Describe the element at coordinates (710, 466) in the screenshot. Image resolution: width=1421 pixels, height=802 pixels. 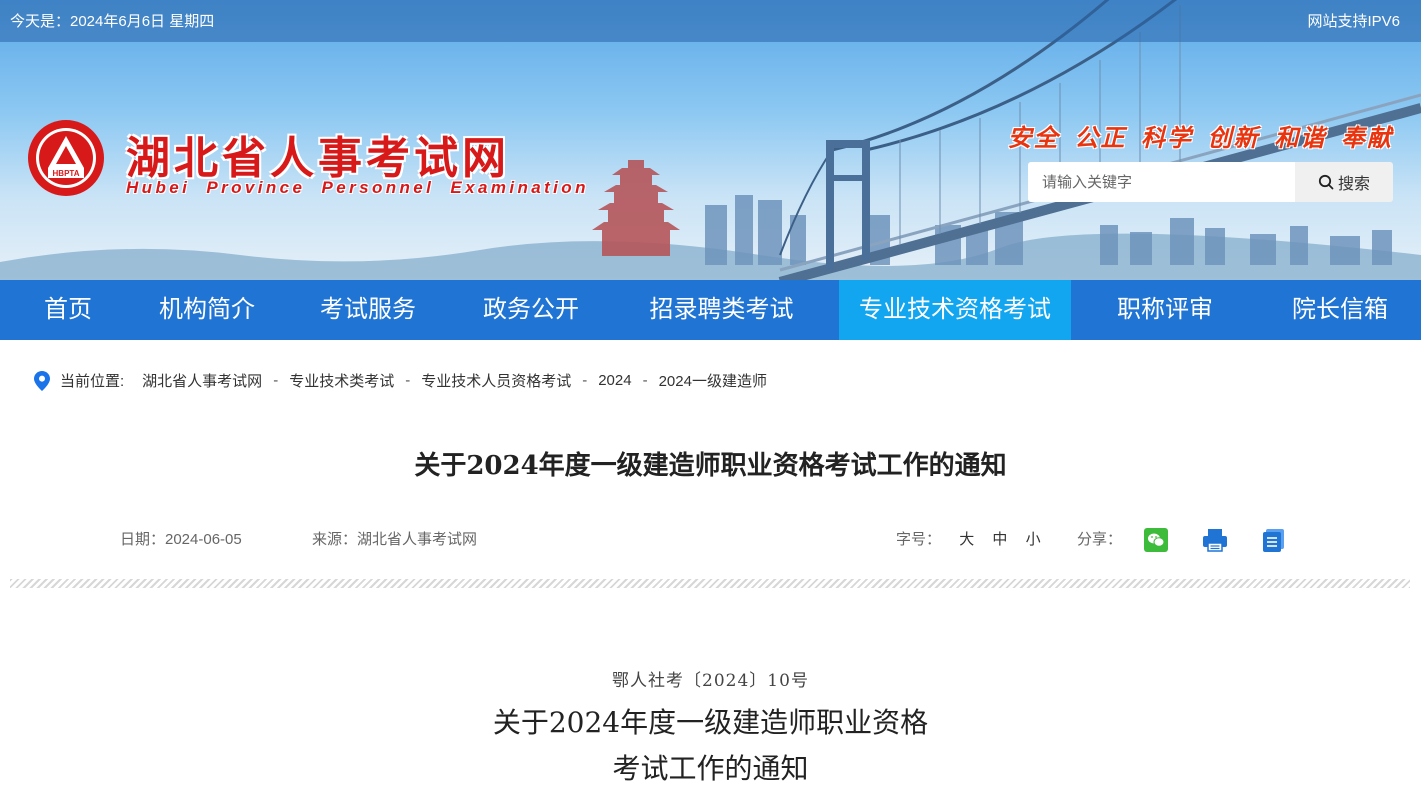
I see `article-title: 关于2024年度一级建造师职业资格考试工作的通知` at that location.